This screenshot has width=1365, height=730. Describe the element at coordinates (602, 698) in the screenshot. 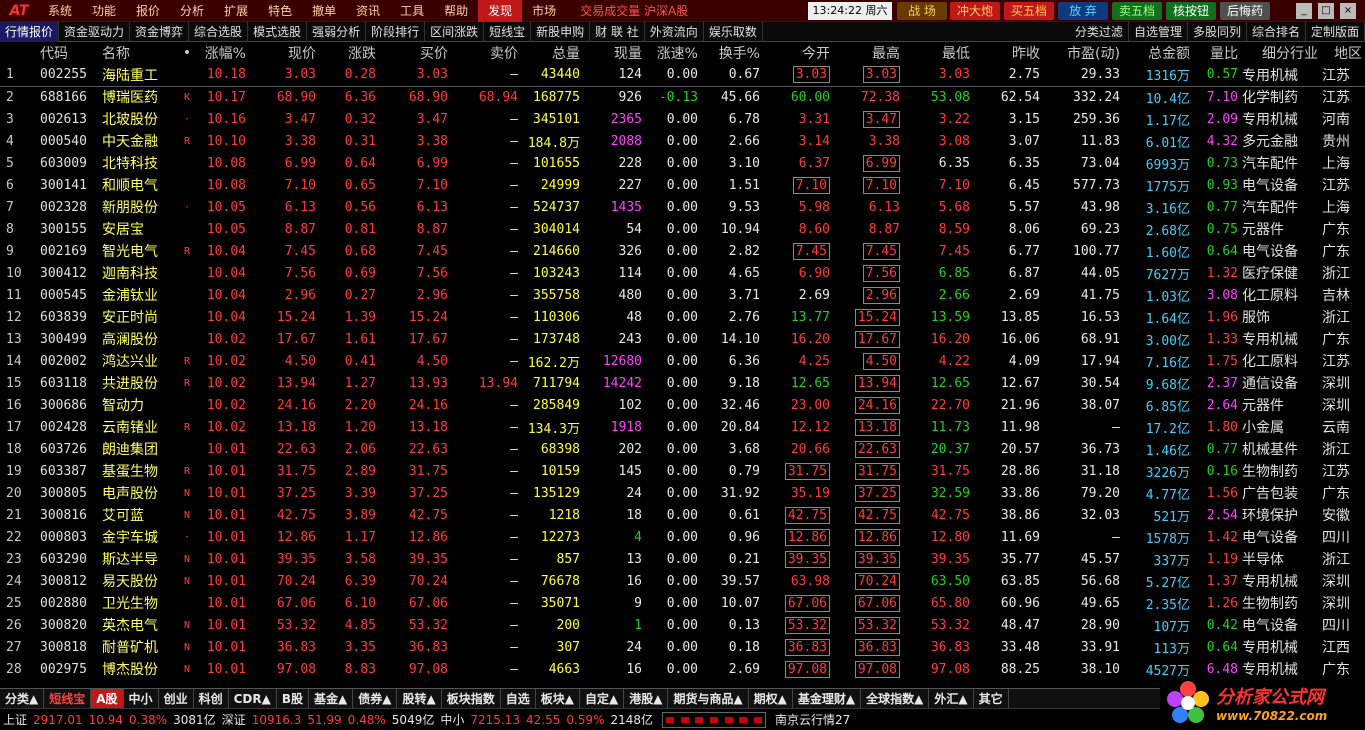

I see `market-tab: 自定▲` at that location.